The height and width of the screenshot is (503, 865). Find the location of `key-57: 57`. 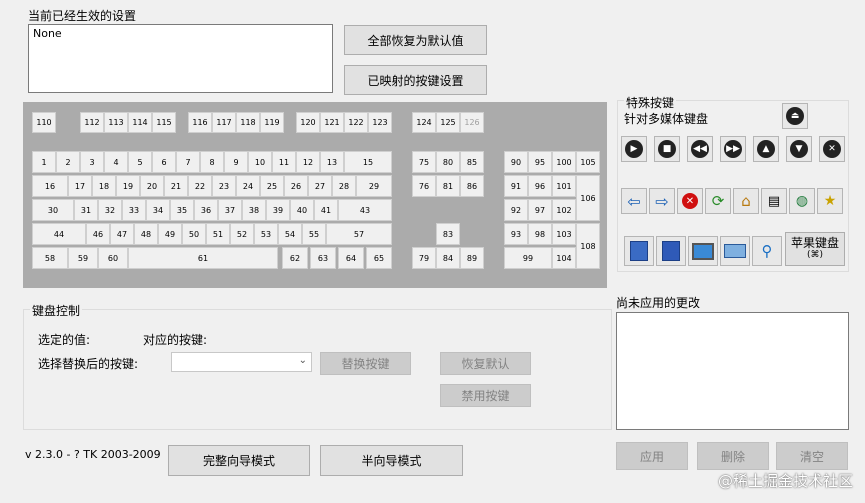

key-57: 57 is located at coordinates (359, 234).